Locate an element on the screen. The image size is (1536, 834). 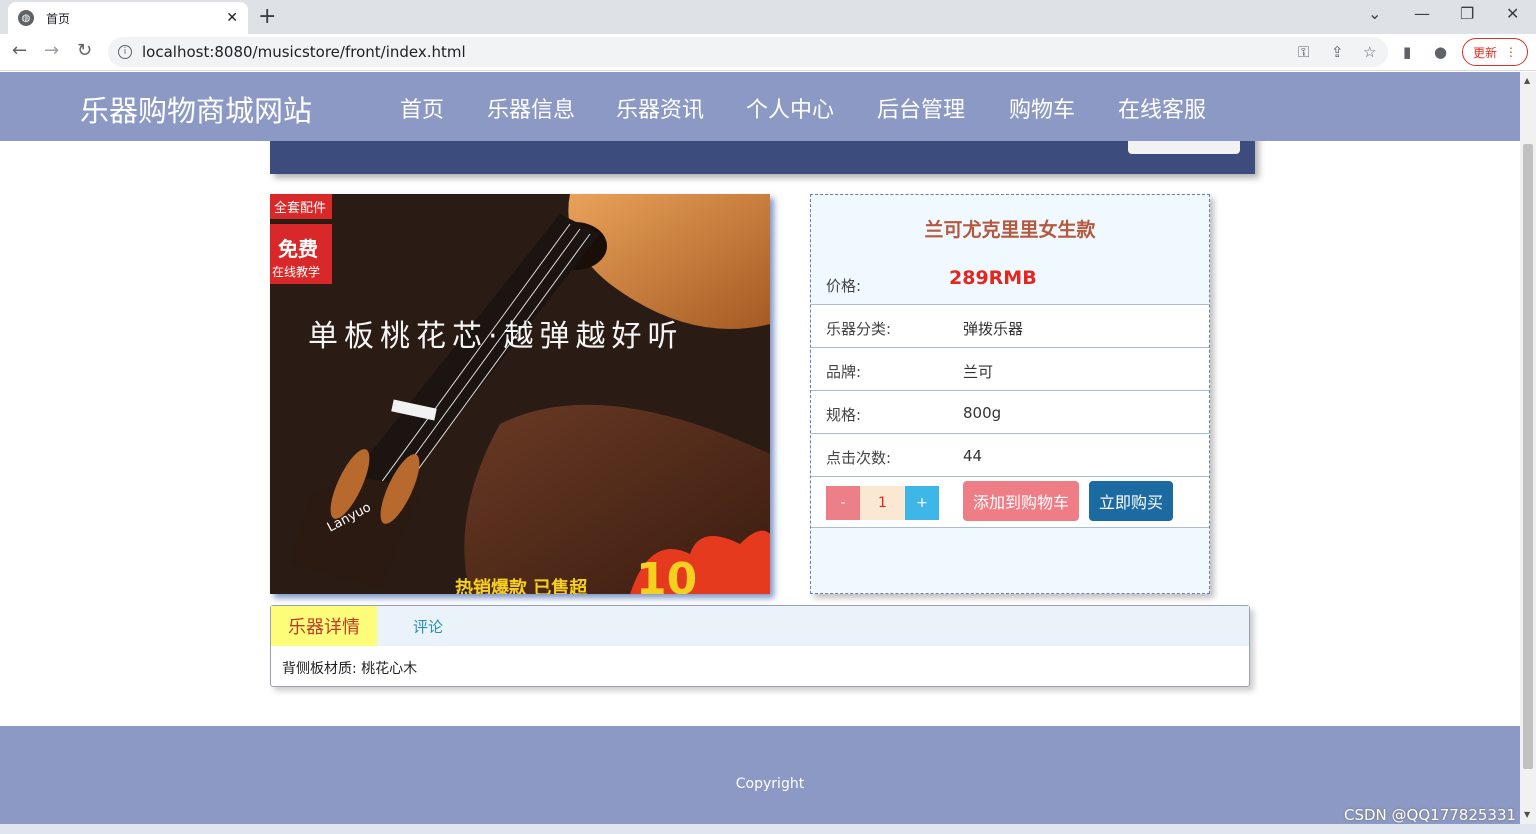
nav-cart: 购物车 is located at coordinates (1042, 108).